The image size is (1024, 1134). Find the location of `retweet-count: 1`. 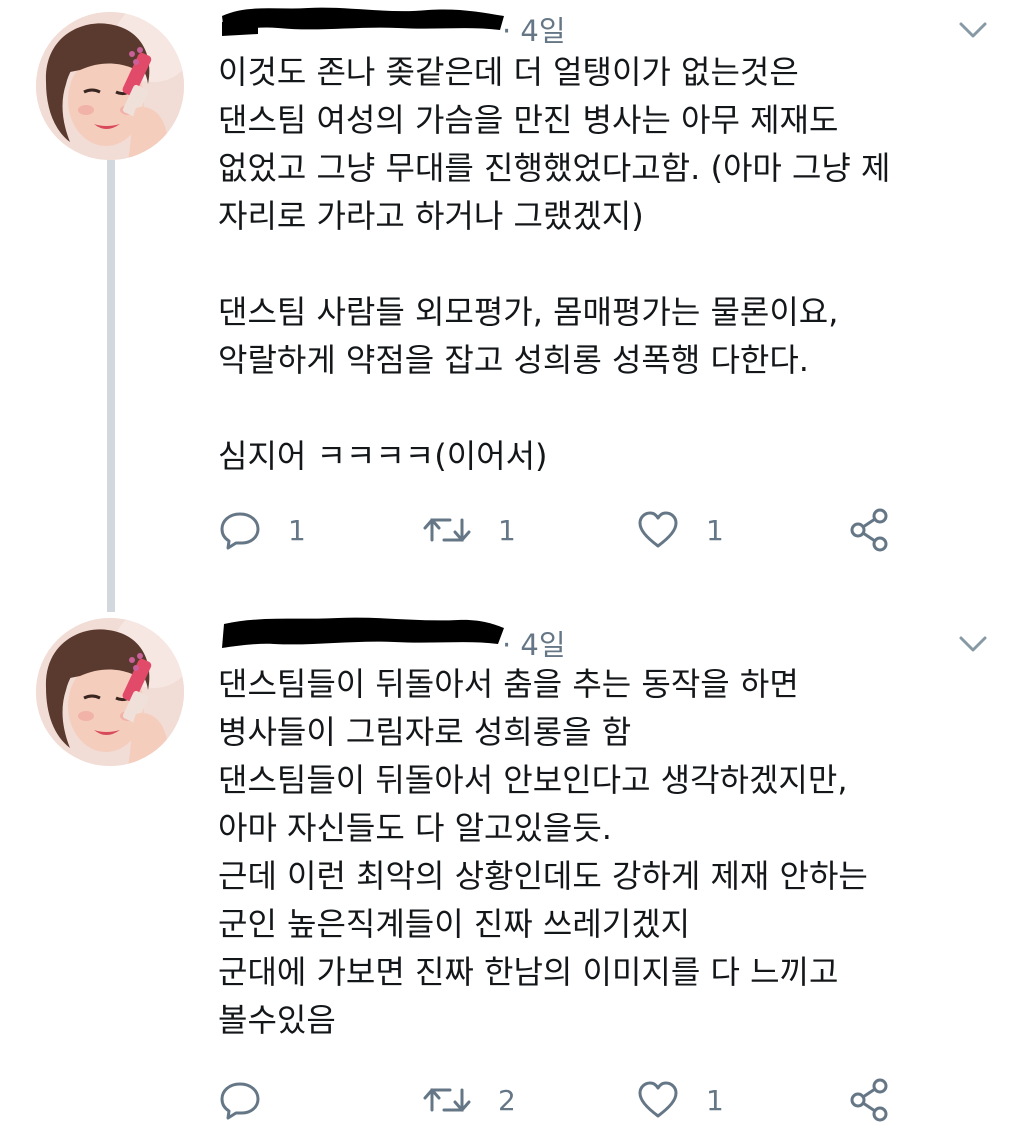

retweet-count: 1 is located at coordinates (507, 530).